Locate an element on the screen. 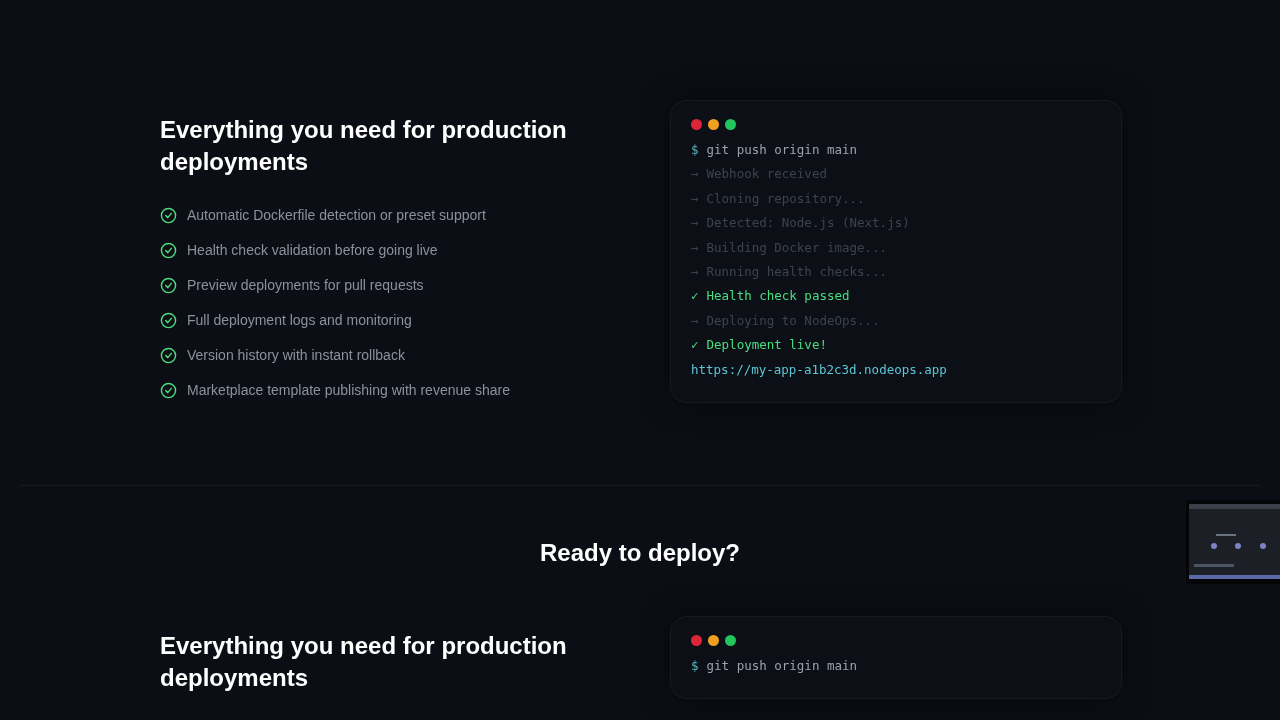  feature-text: Full deployment logs and monitoring is located at coordinates (299, 320).